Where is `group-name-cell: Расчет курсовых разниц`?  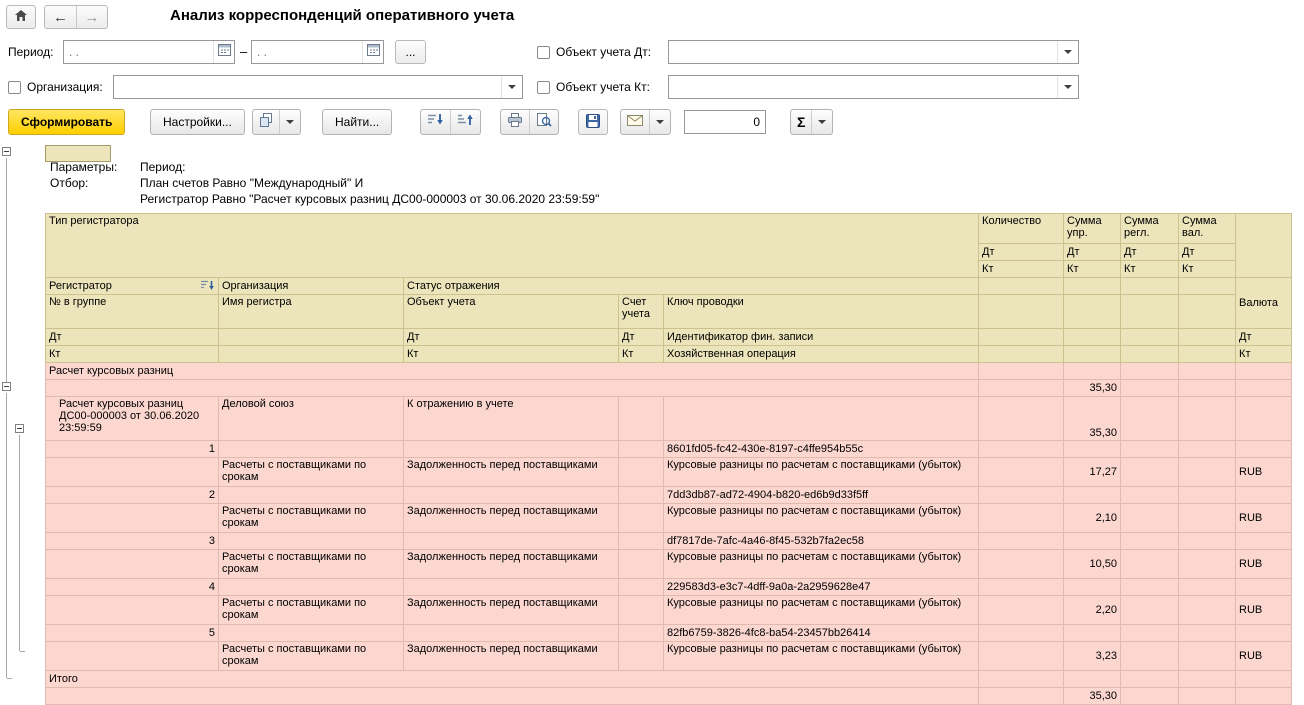 group-name-cell: Расчет курсовых разниц is located at coordinates (512, 371).